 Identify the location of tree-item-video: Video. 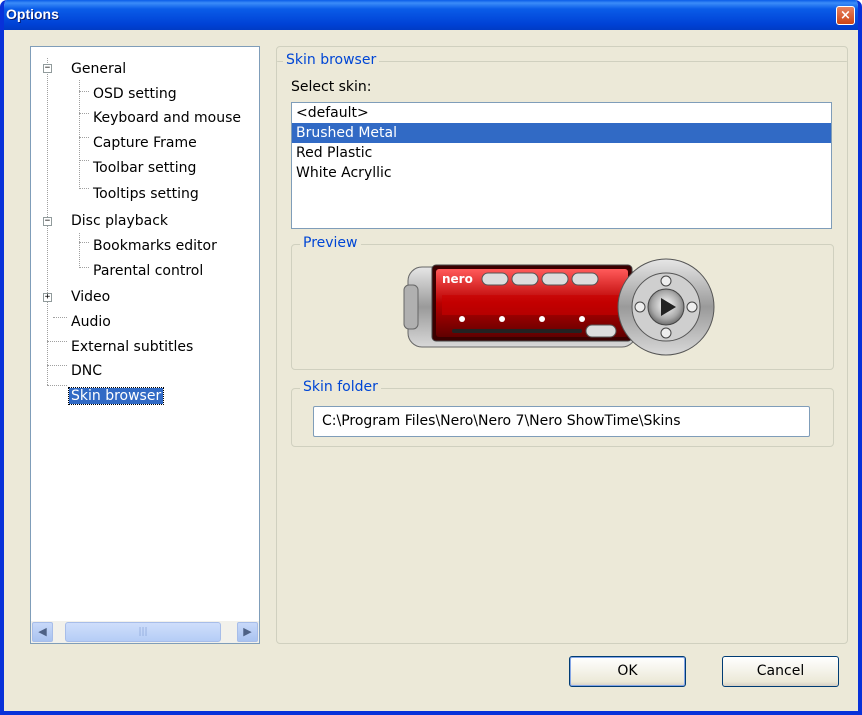
(90, 297).